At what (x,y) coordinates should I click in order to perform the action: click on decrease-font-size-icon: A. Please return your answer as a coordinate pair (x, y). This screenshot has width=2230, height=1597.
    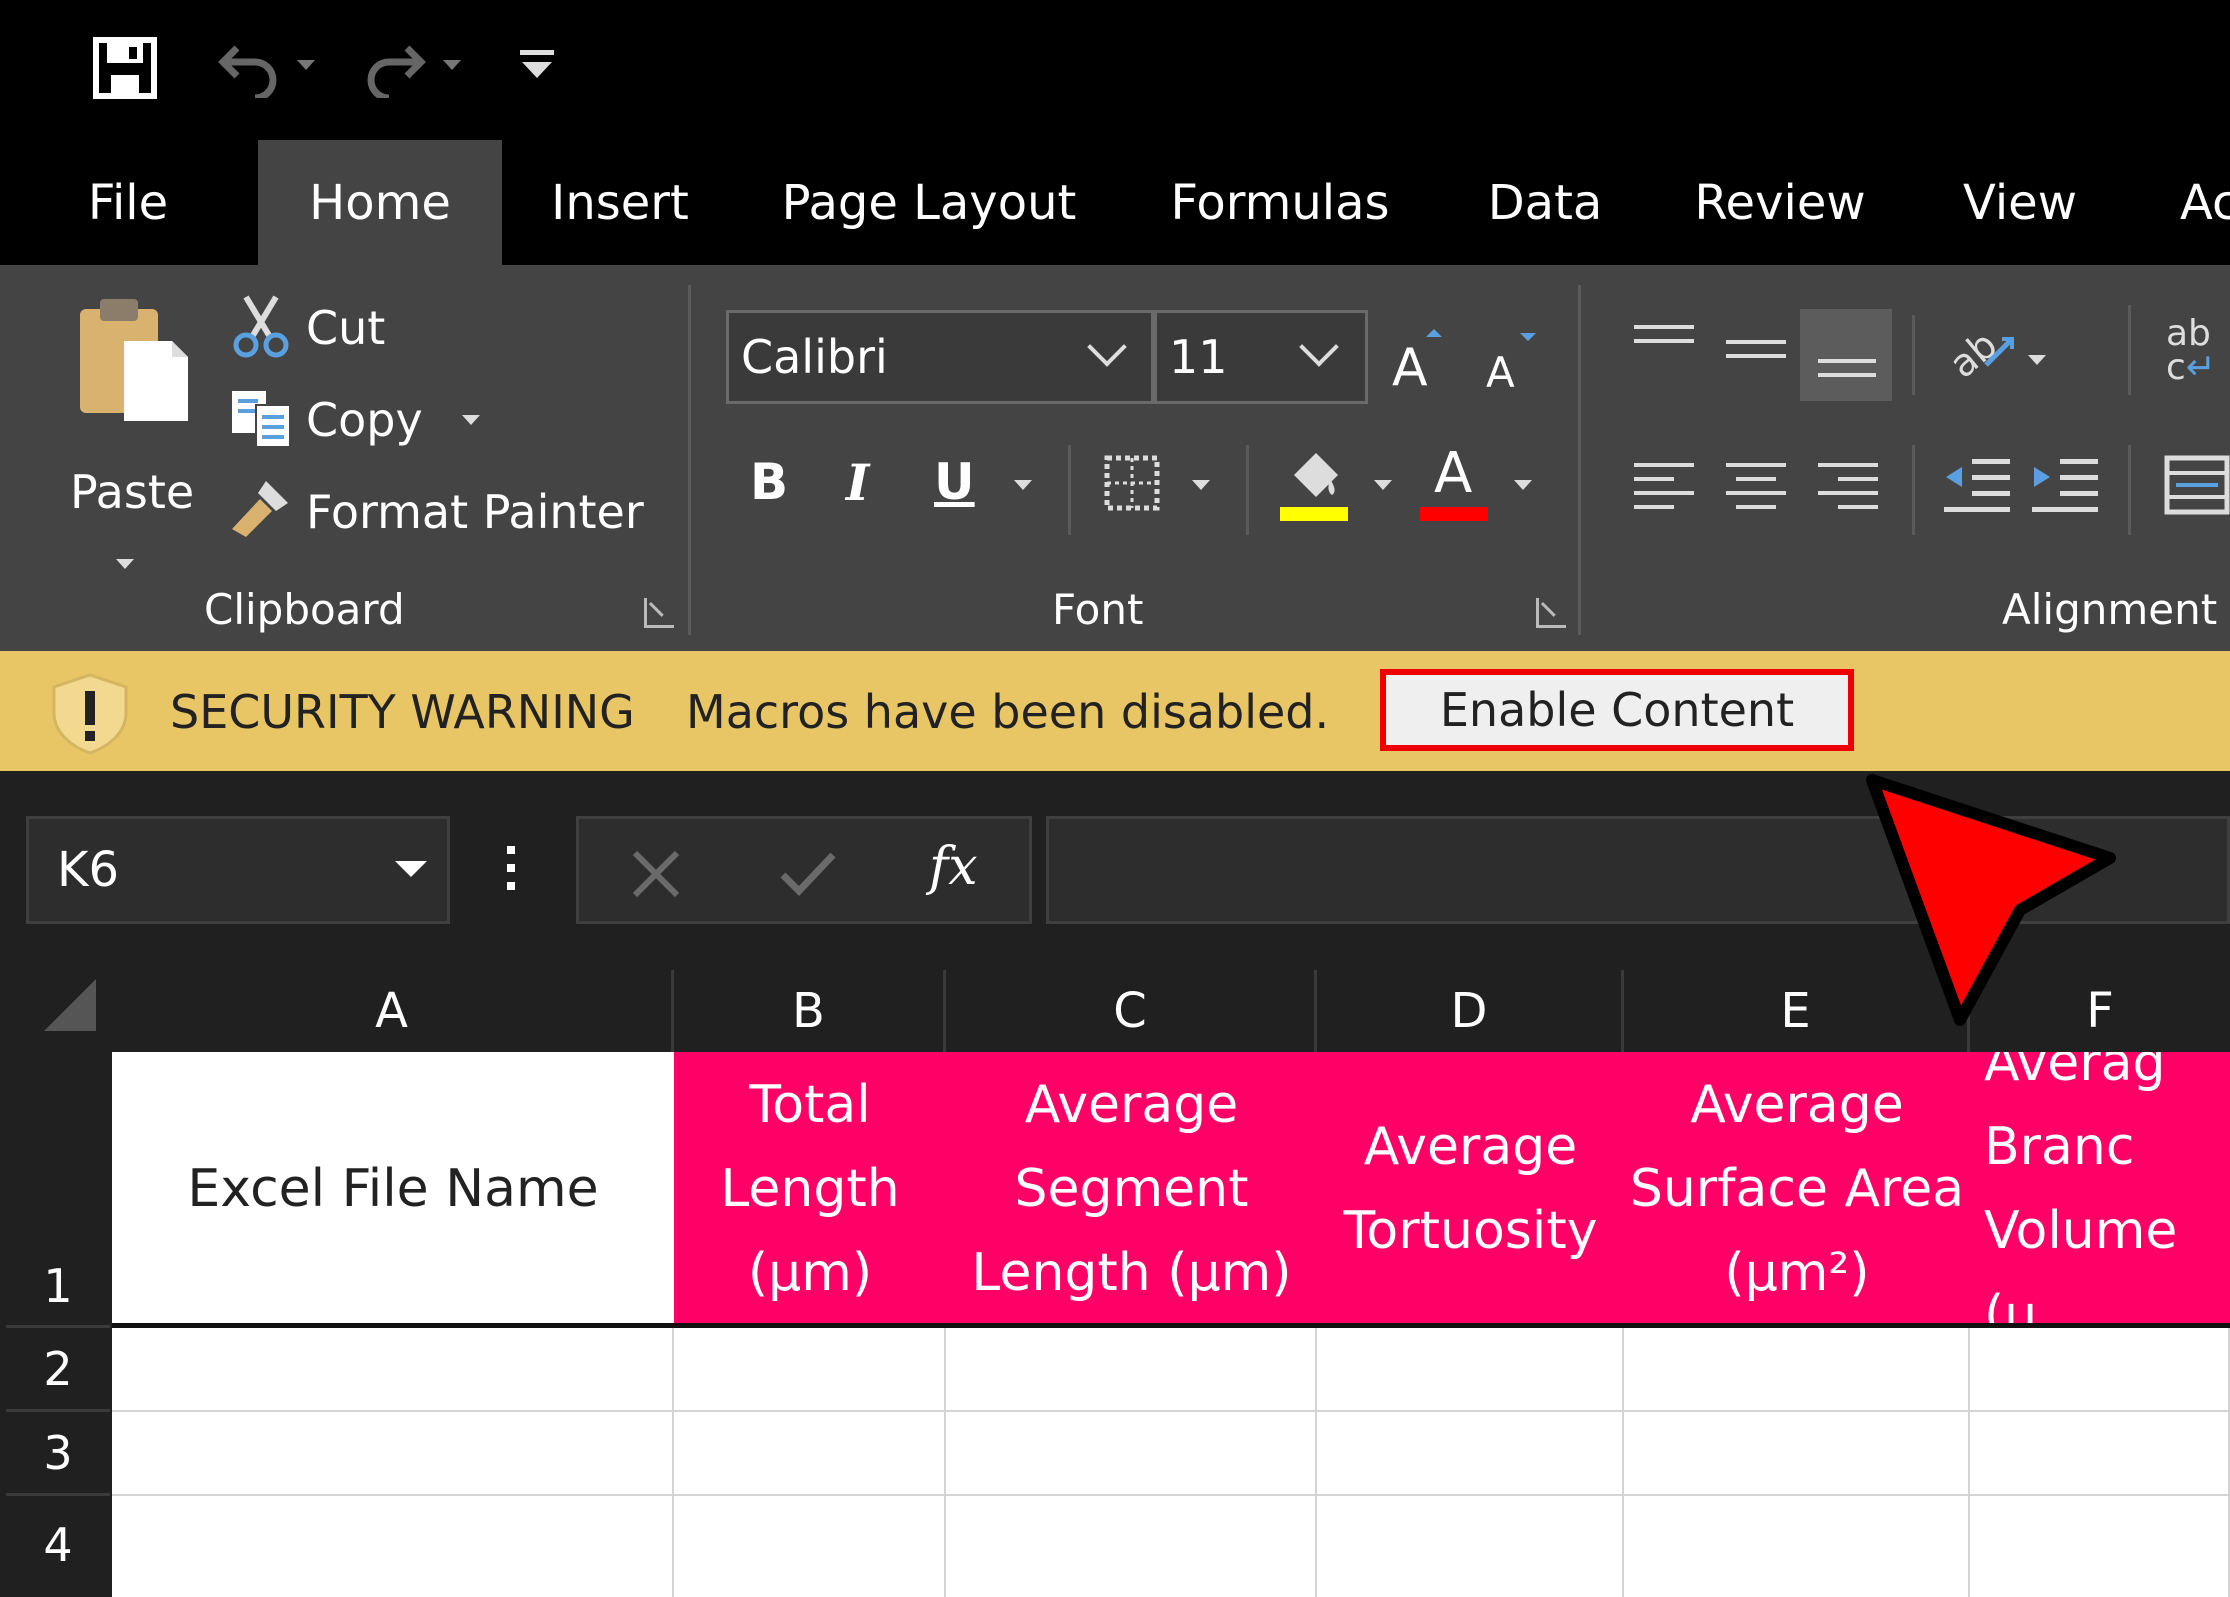
    Looking at the image, I should click on (1514, 362).